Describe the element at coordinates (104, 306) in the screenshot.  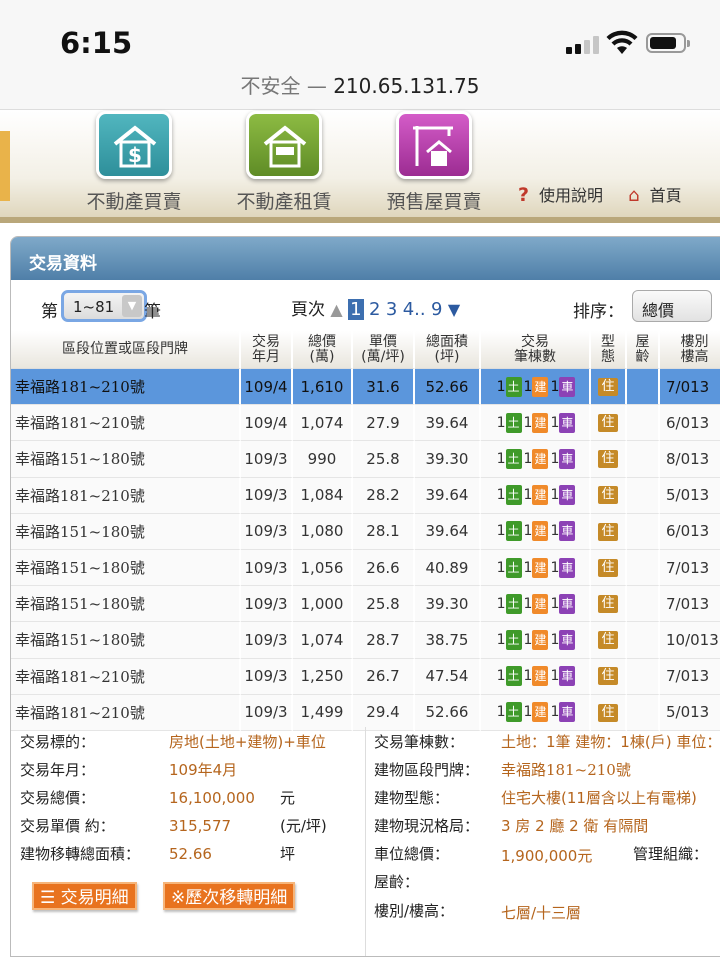
I see `range-select: 1~81 ▼` at that location.